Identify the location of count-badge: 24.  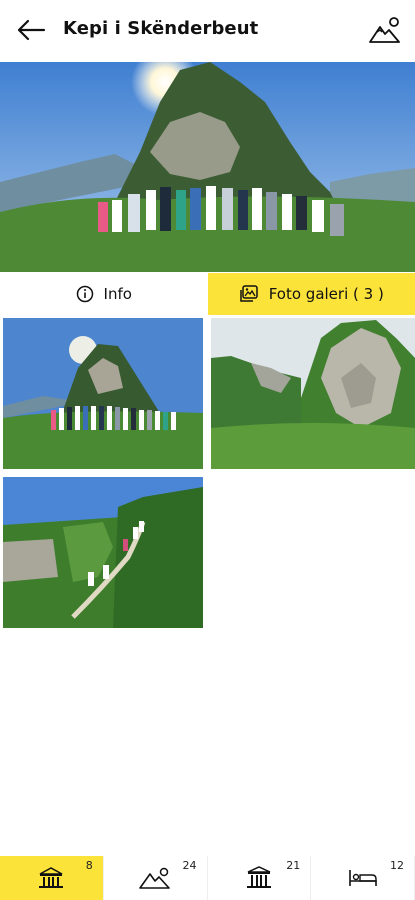
(189, 865).